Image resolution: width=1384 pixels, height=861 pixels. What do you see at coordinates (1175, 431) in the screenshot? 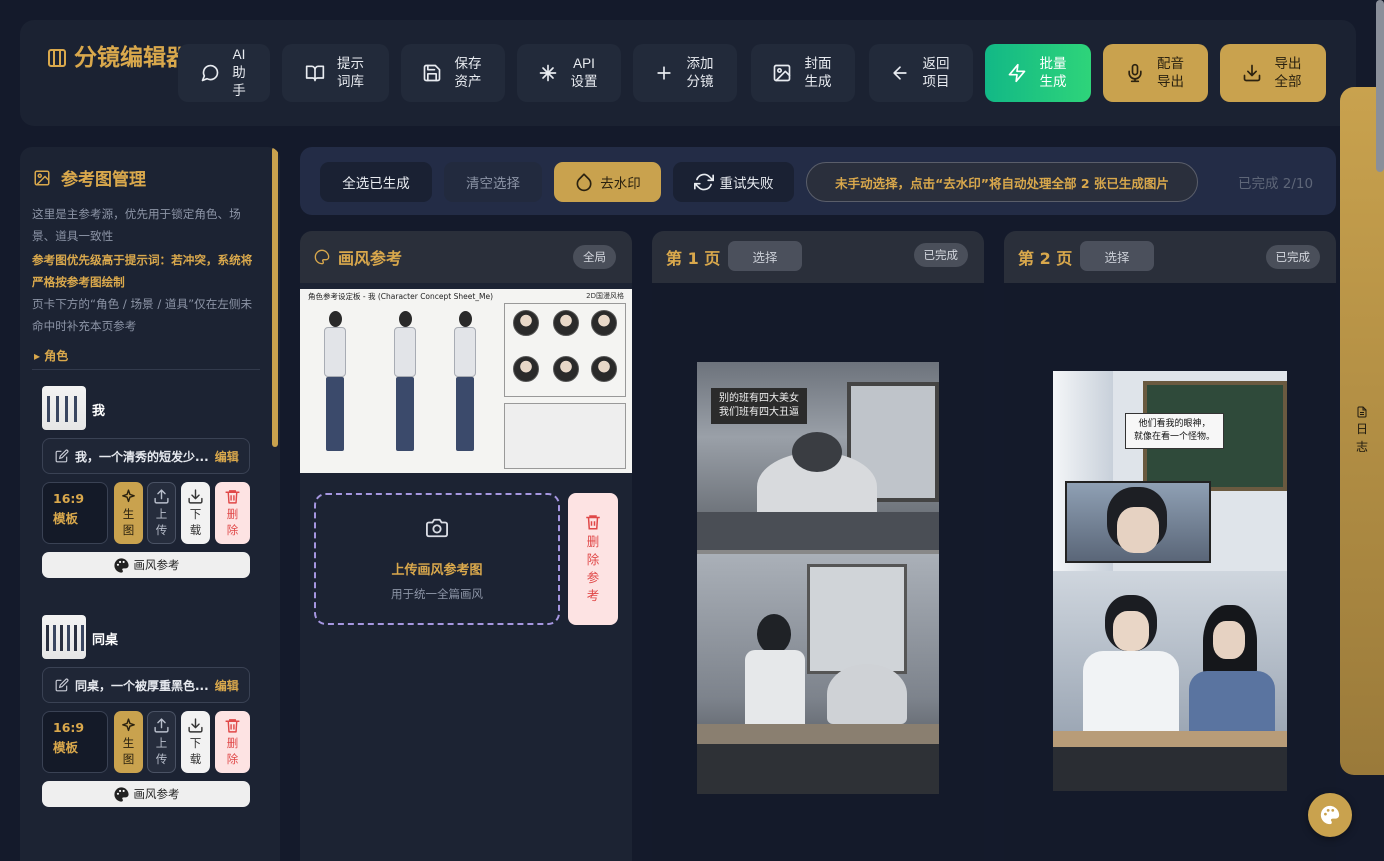
I see `speech-bubble: 他们看我的眼神， 就像在看一个怪物。` at bounding box center [1175, 431].